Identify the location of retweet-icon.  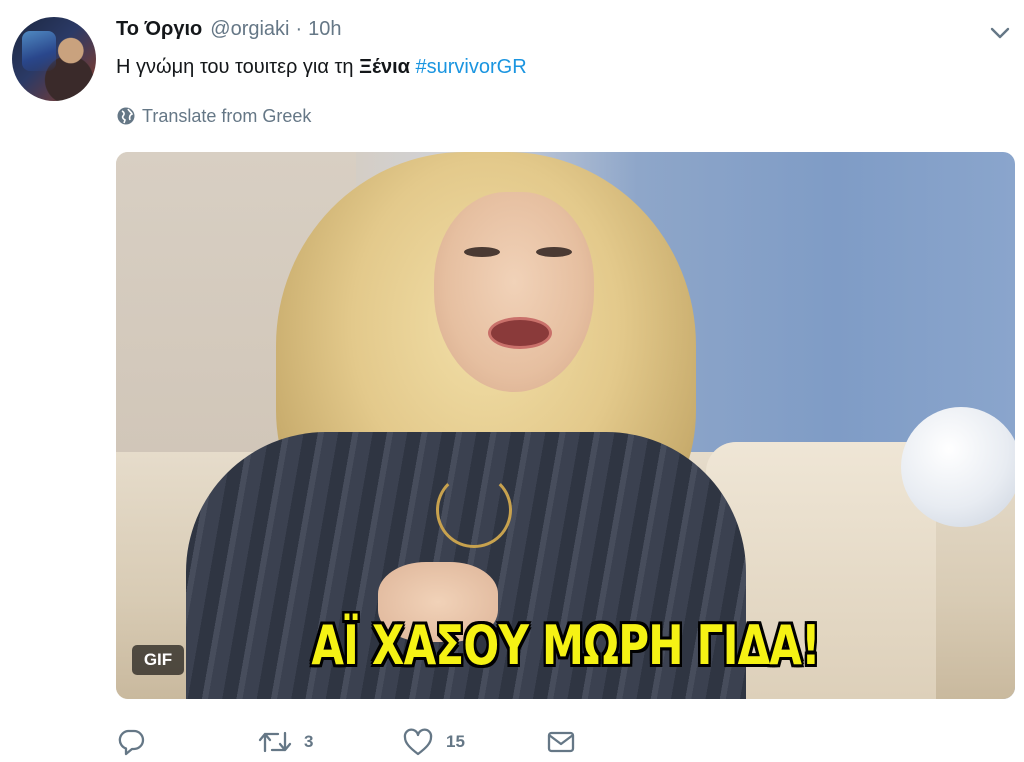
(275, 742).